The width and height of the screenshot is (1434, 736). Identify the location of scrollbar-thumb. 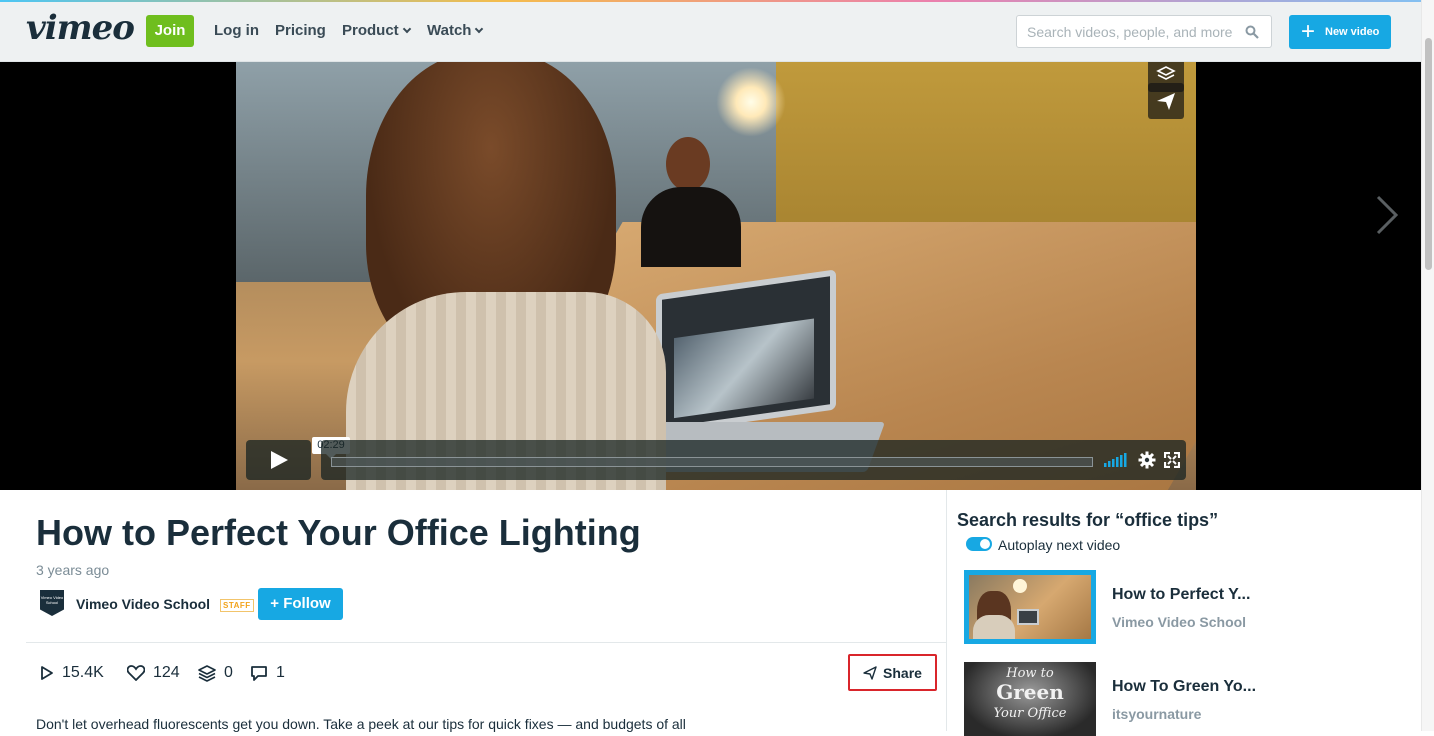
(1428, 154).